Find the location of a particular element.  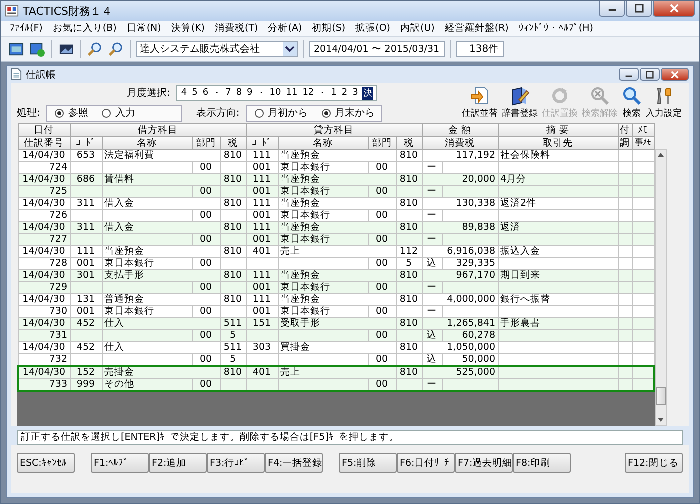

function-key-button: F1:ﾍﾙﾌﾟ is located at coordinates (120, 463).